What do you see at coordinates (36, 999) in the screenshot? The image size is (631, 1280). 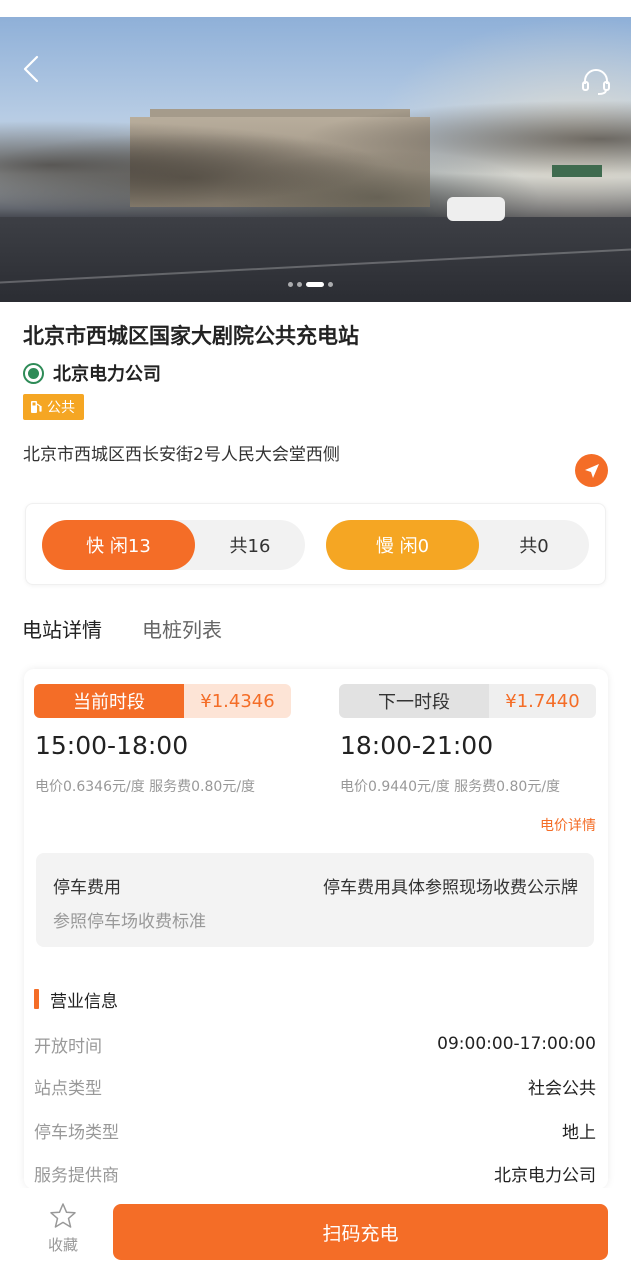 I see `section-accent-bar` at bounding box center [36, 999].